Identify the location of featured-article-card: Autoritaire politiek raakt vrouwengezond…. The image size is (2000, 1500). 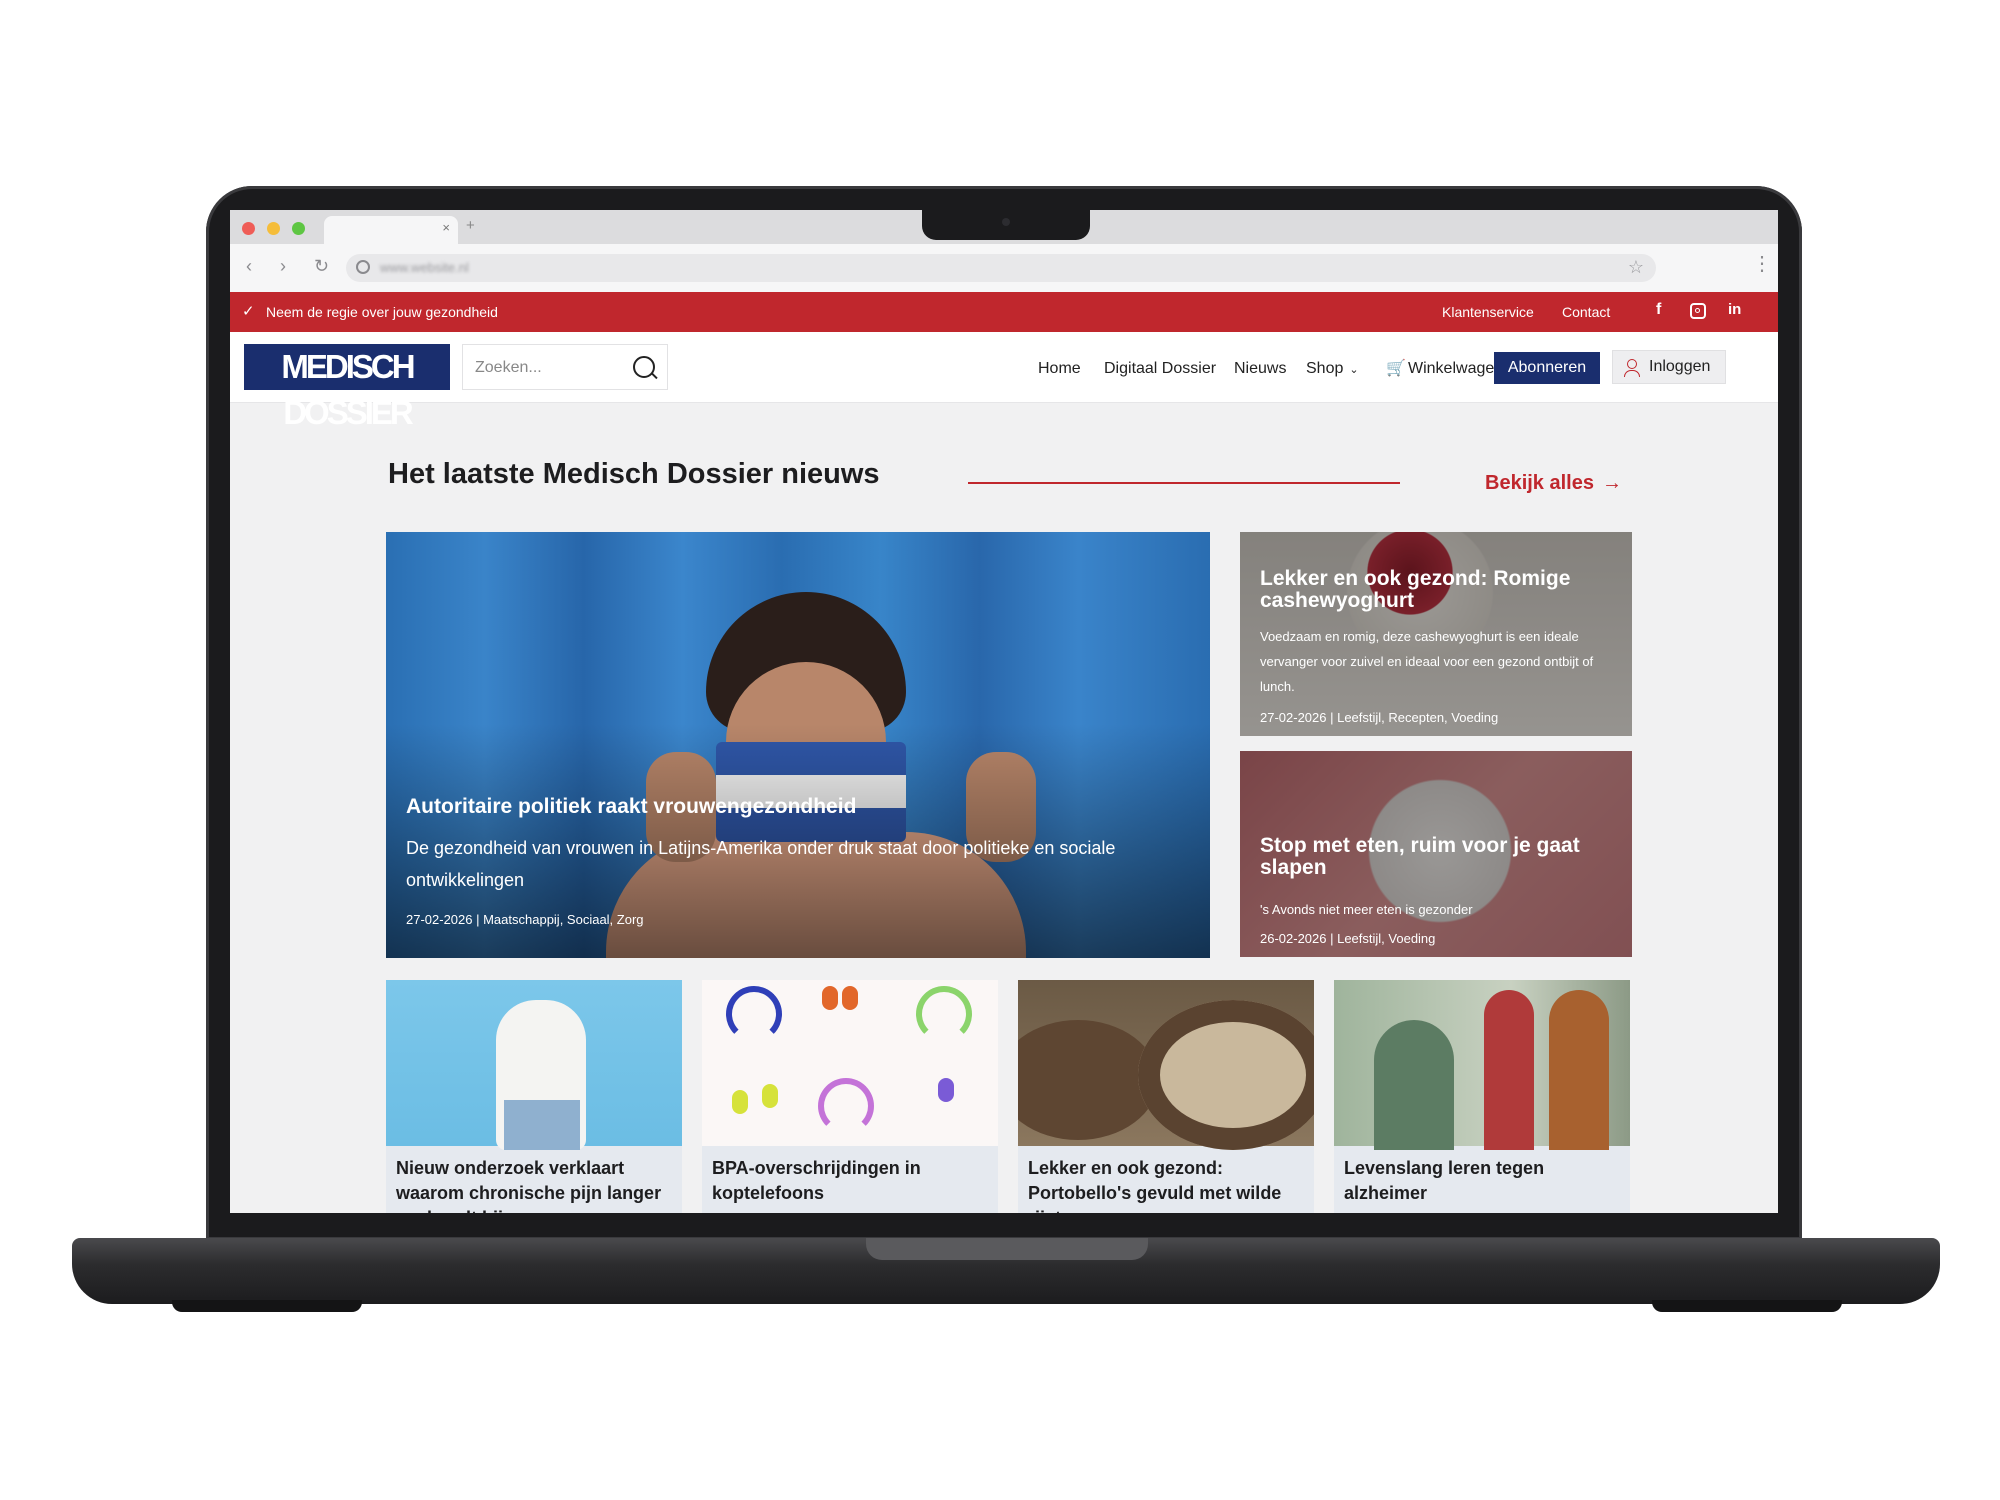
(798, 745).